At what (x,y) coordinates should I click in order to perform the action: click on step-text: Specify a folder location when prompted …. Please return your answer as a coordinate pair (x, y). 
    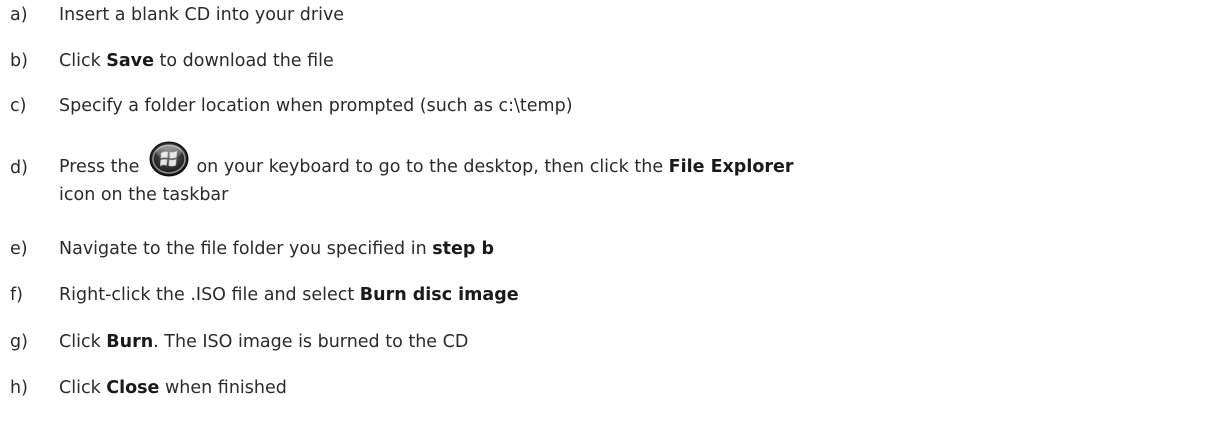
    Looking at the image, I should click on (316, 106).